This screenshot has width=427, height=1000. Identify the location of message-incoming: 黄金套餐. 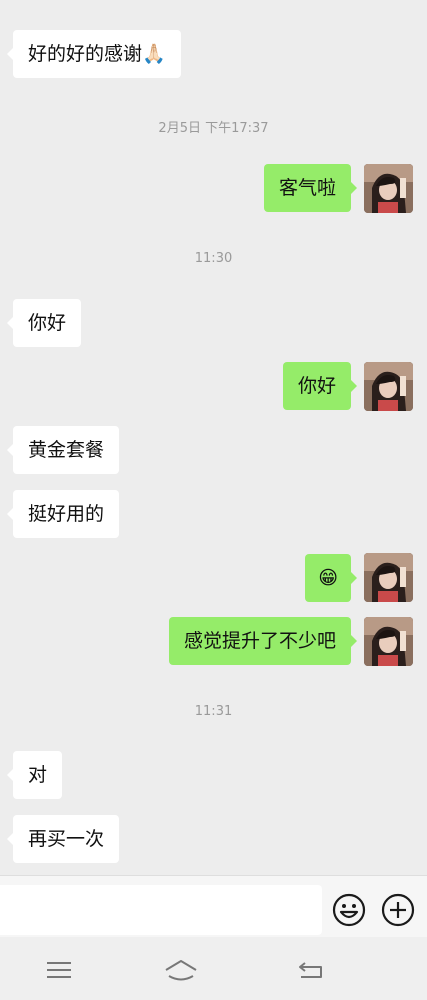
(63, 450).